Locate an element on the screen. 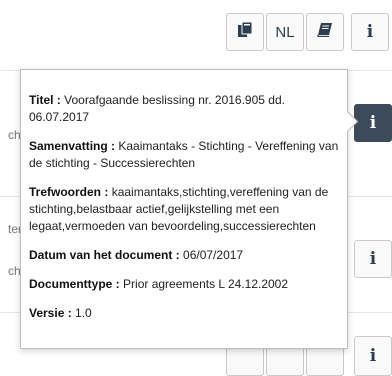 The image size is (392, 376). summary-label: Samenvatting : is located at coordinates (72, 146).